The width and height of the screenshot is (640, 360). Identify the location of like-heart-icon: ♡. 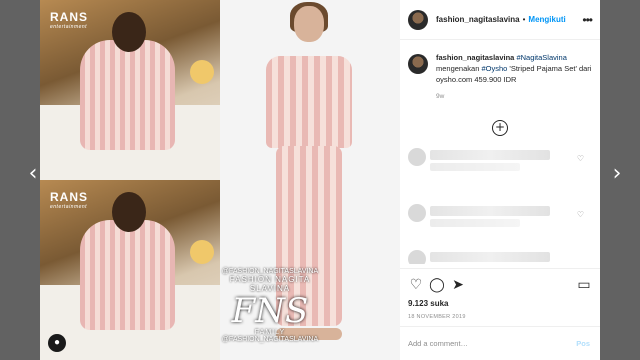
(416, 285).